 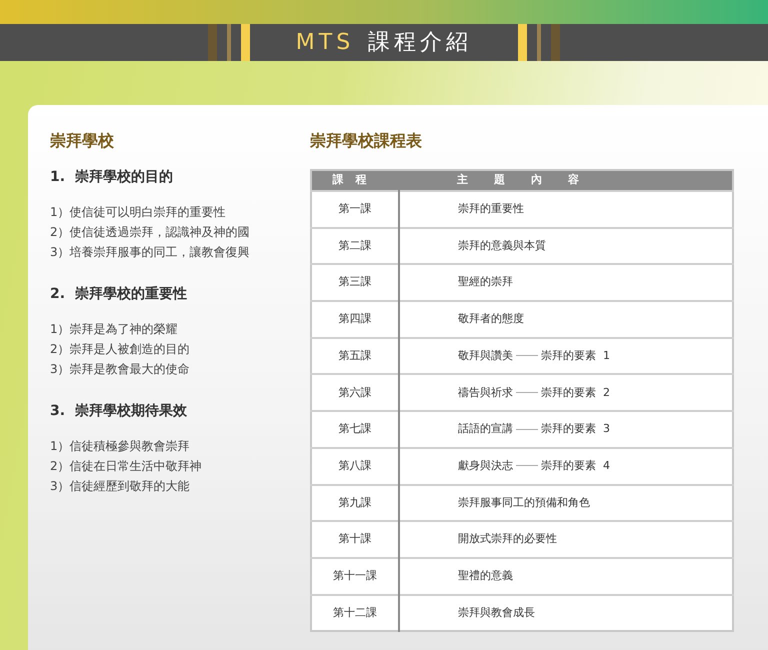 What do you see at coordinates (120, 369) in the screenshot?
I see `list-item: 3）崇拜是教會最大的使命` at bounding box center [120, 369].